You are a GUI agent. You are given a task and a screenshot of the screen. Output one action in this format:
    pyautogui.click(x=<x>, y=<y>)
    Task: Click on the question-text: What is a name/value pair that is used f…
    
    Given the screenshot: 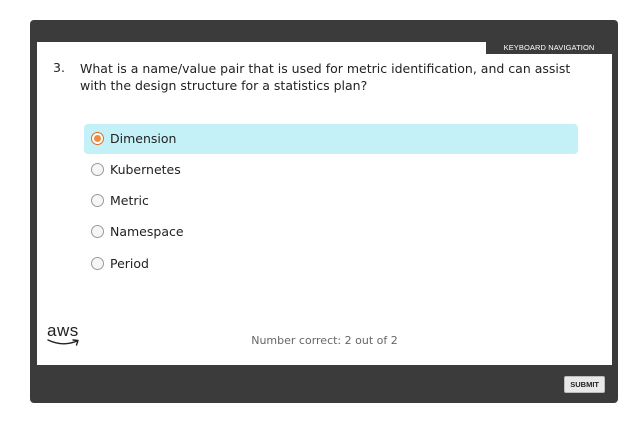 What is the action you would take?
    pyautogui.click(x=325, y=77)
    